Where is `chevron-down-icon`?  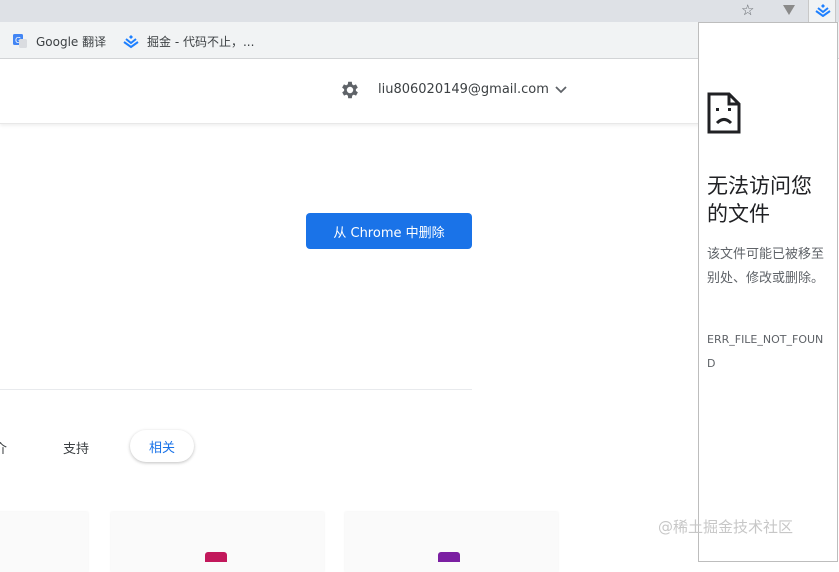
chevron-down-icon is located at coordinates (561, 89).